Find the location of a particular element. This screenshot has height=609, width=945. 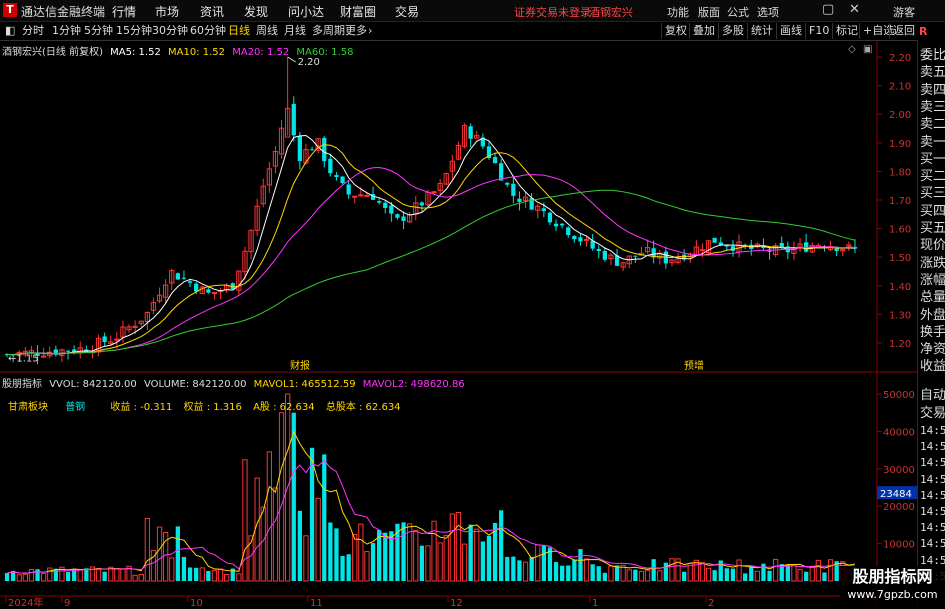

top-menu-item: 版面 is located at coordinates (709, 12).